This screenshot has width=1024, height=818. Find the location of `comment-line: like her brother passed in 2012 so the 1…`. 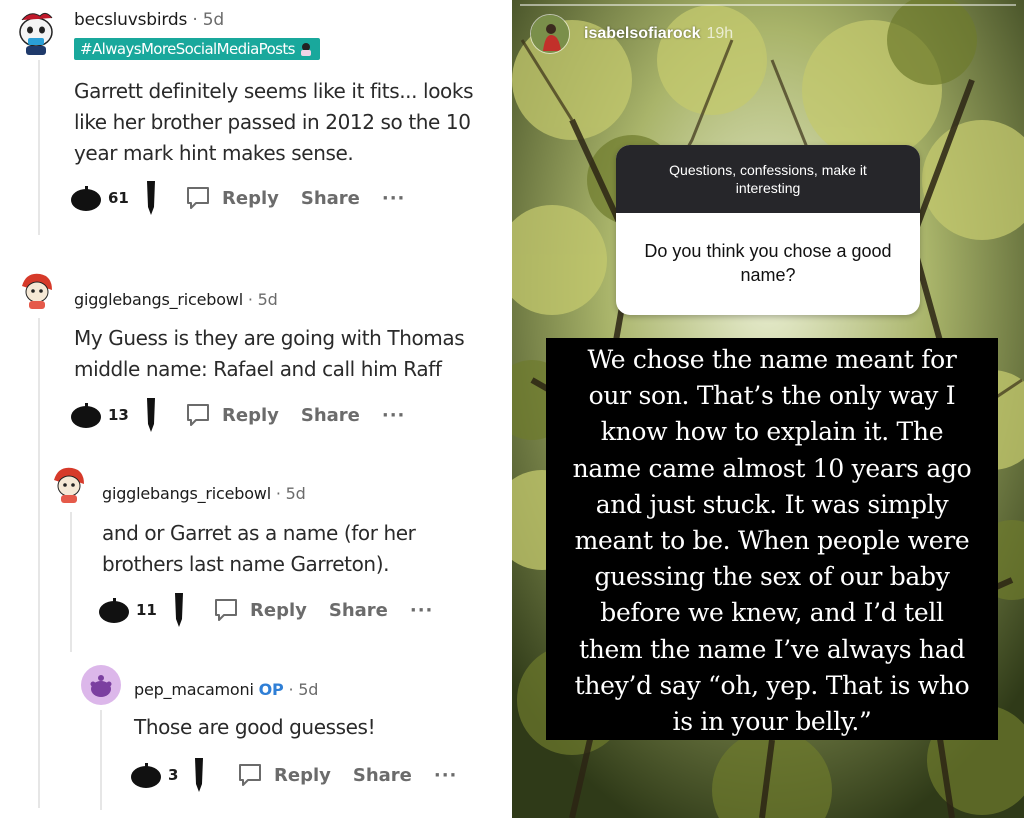

comment-line: like her brother passed in 2012 so the 1… is located at coordinates (272, 122).